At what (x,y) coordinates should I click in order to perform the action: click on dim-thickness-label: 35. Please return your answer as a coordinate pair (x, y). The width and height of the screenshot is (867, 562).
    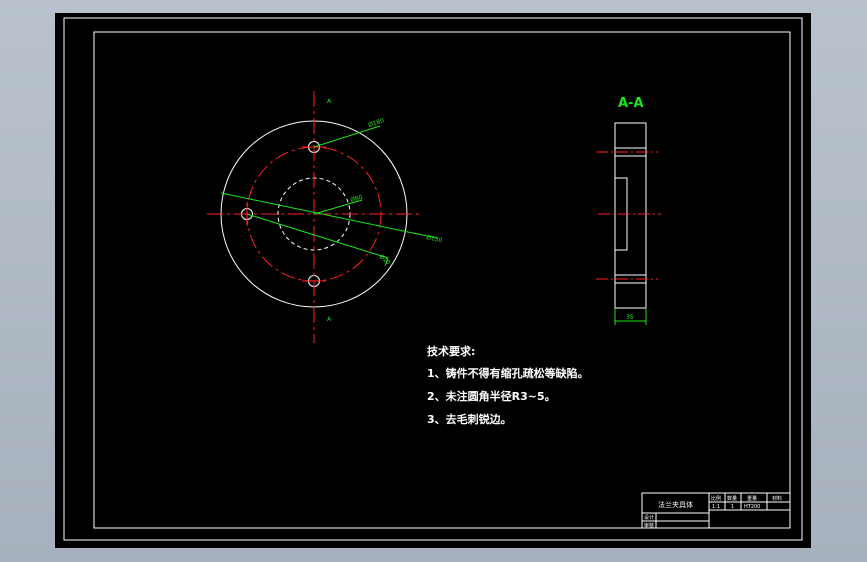
    Looking at the image, I should click on (630, 317).